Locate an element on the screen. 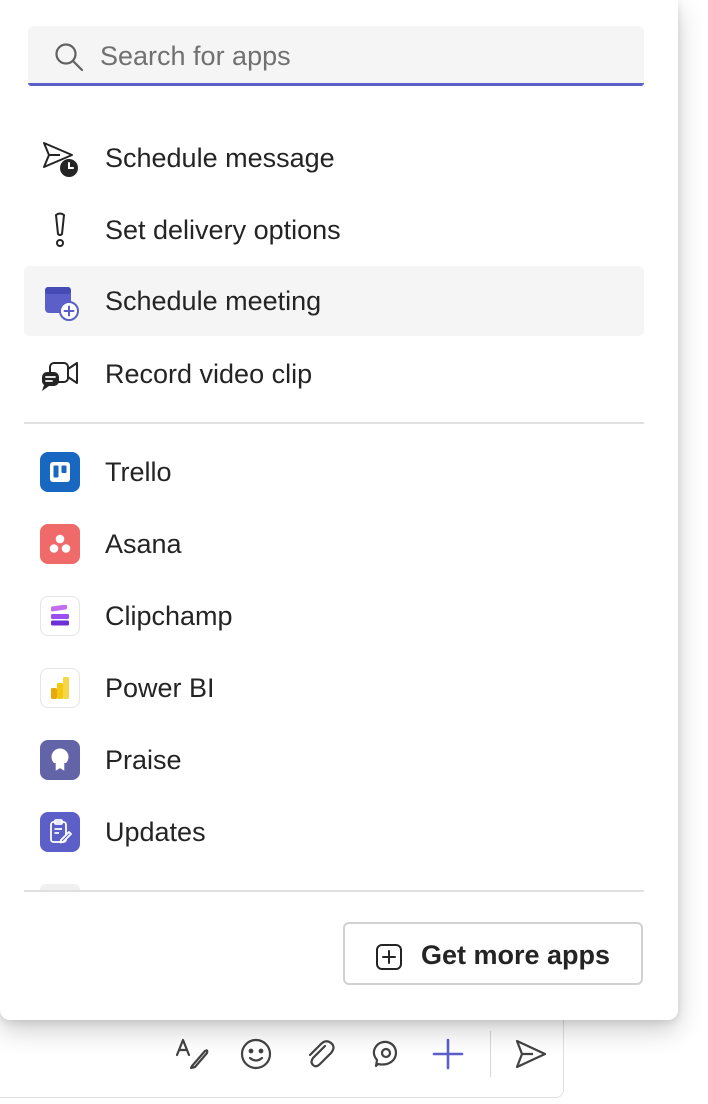 The width and height of the screenshot is (708, 1104). menu-item-schedule-message: Schedule message is located at coordinates (334, 158).